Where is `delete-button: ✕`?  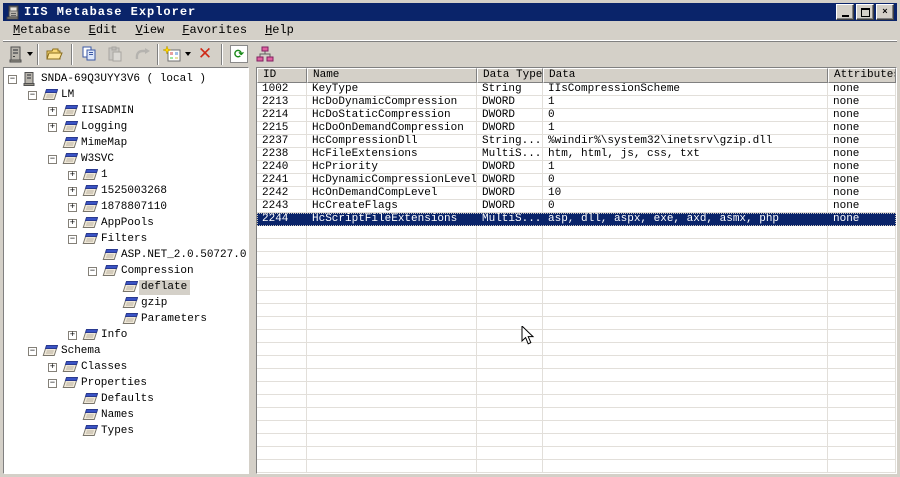 delete-button: ✕ is located at coordinates (205, 54).